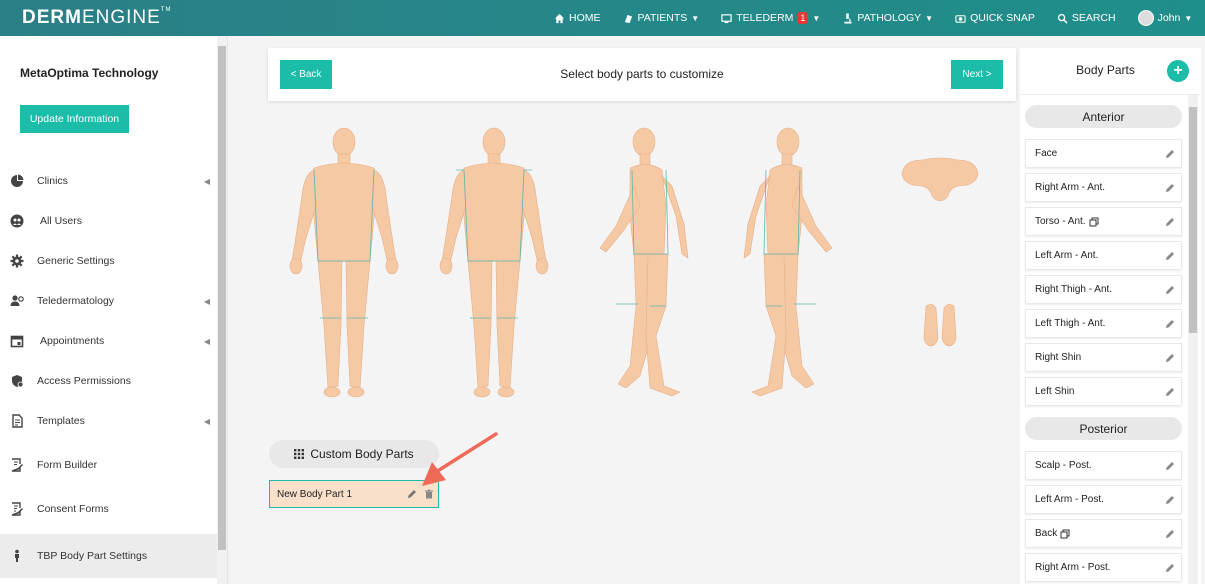  What do you see at coordinates (559, 18) in the screenshot?
I see `home-icon` at bounding box center [559, 18].